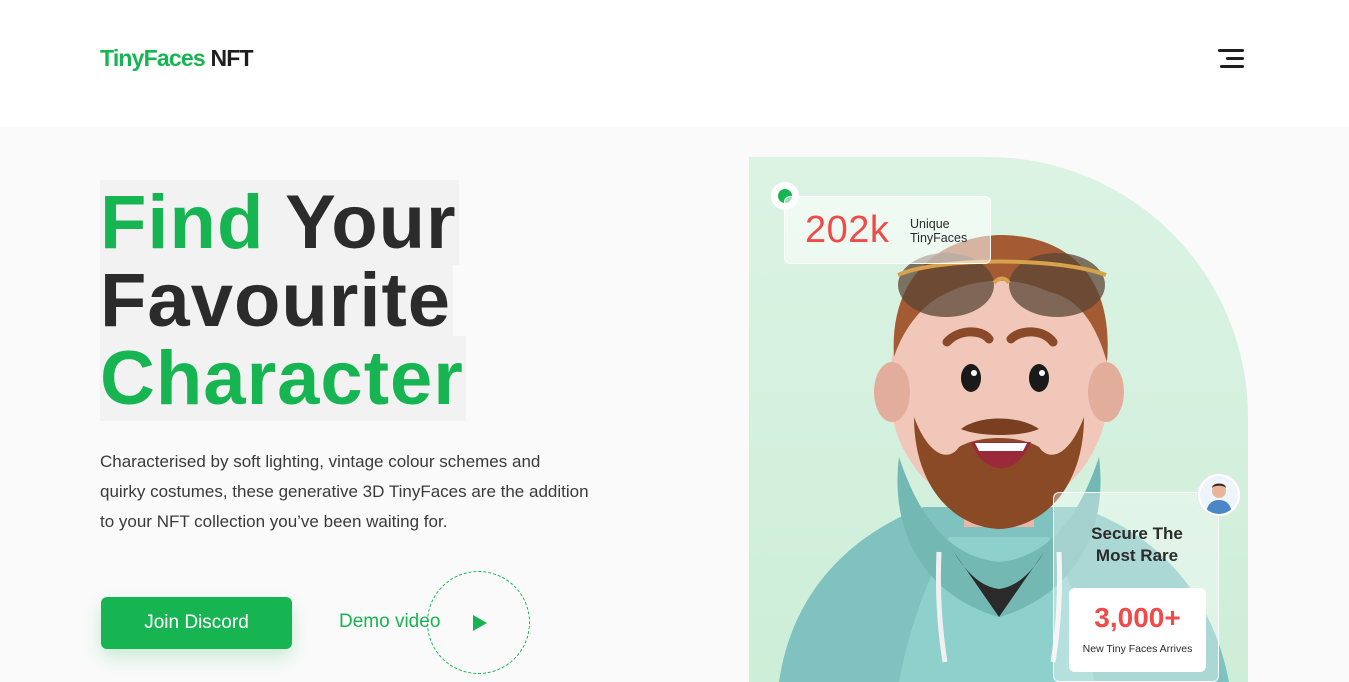 The height and width of the screenshot is (682, 1349). I want to click on brand-logo: TinyFaces NFT, so click(177, 58).